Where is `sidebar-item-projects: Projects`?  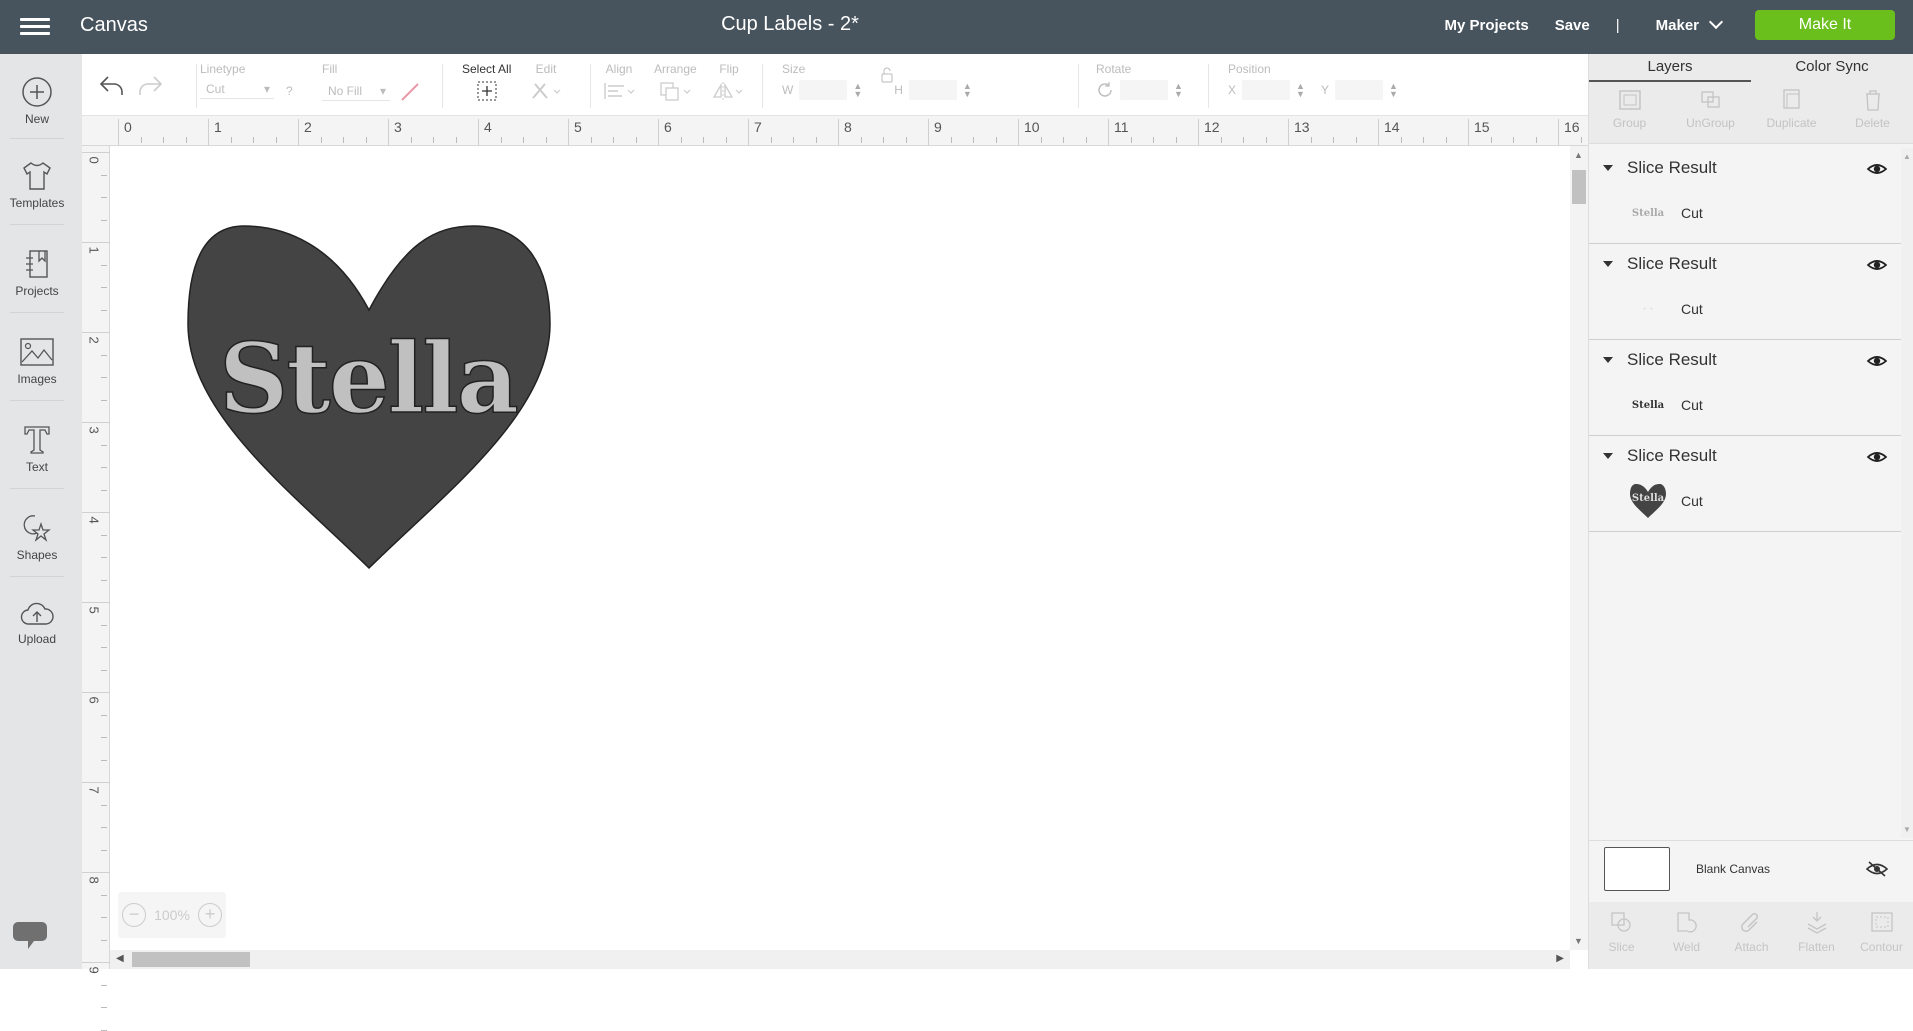
sidebar-item-projects: Projects is located at coordinates (37, 273).